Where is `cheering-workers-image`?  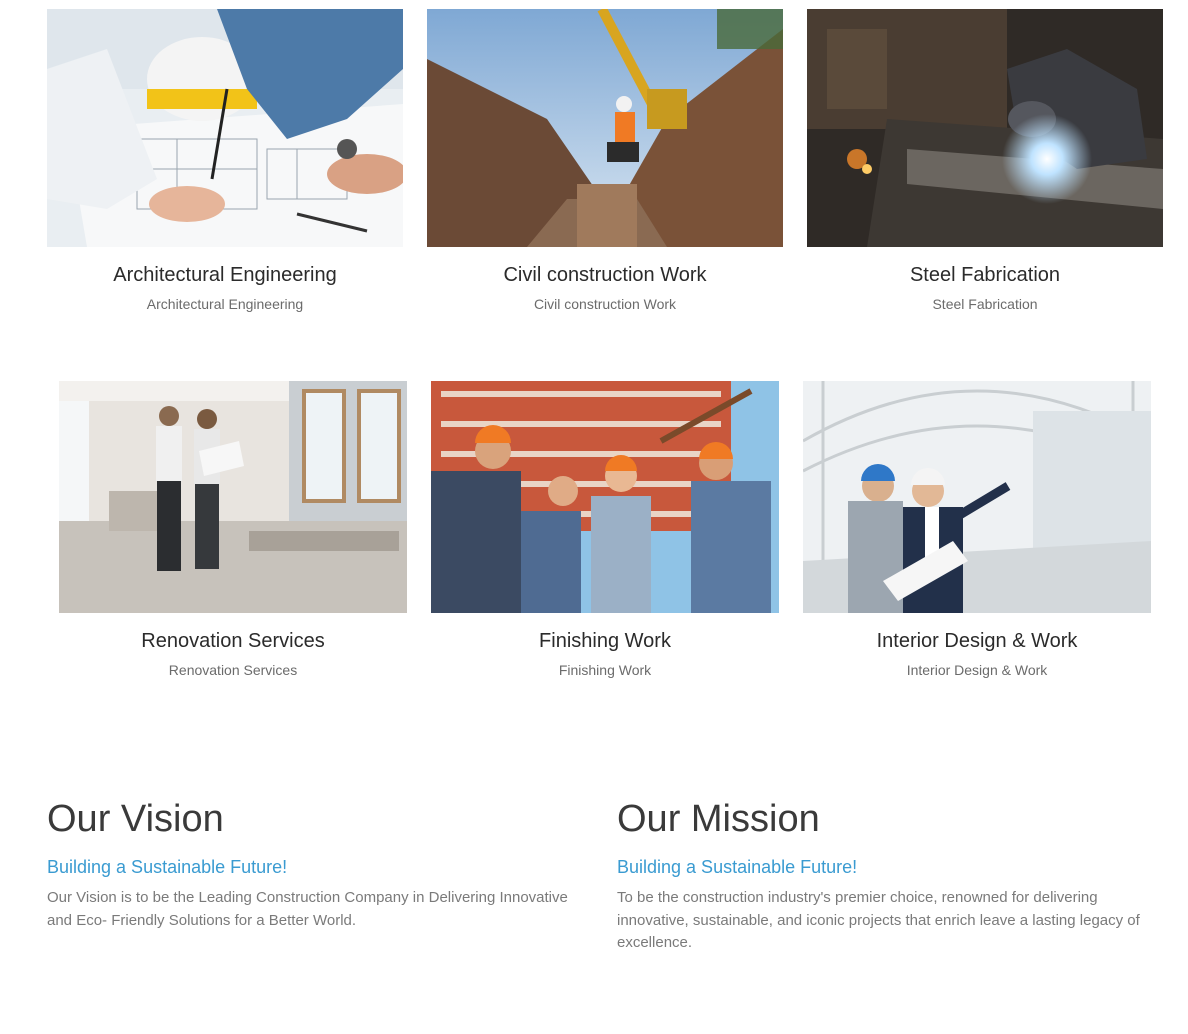
cheering-workers-image is located at coordinates (605, 497).